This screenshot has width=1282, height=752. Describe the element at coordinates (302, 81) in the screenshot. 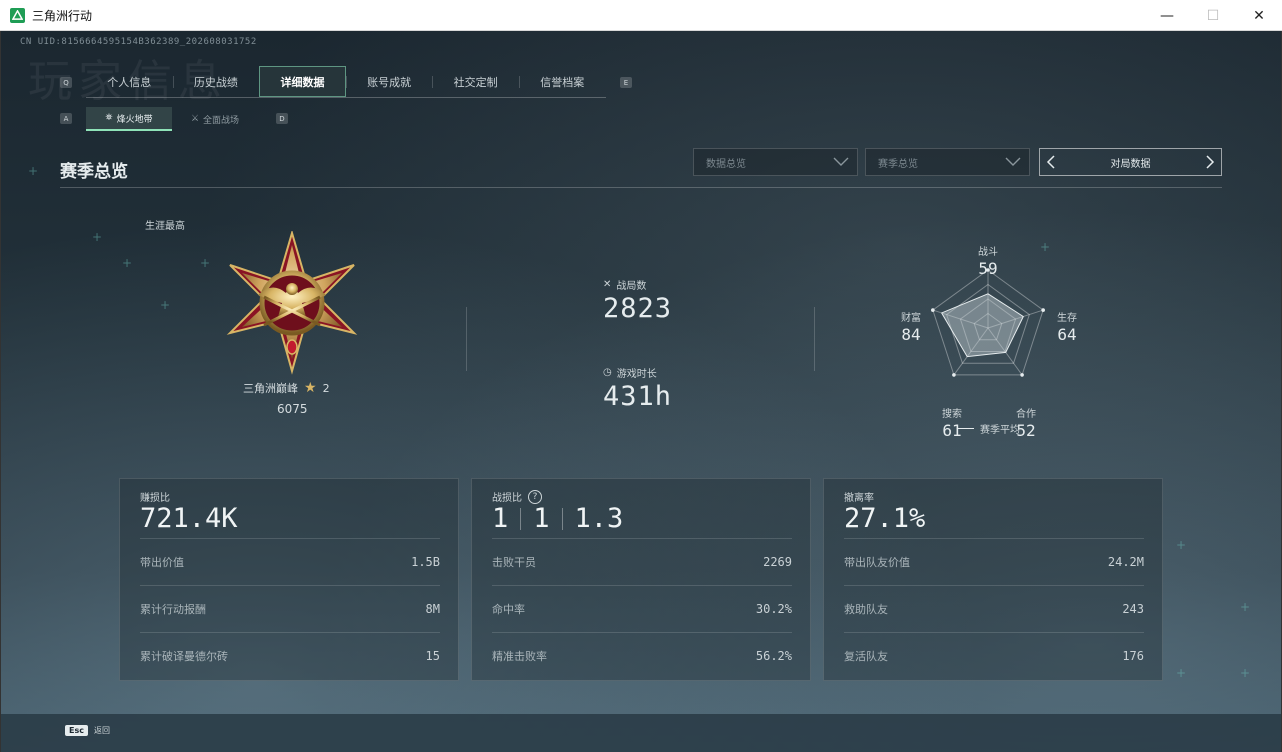

I see `tab-detailed-stats: 详细数据` at that location.